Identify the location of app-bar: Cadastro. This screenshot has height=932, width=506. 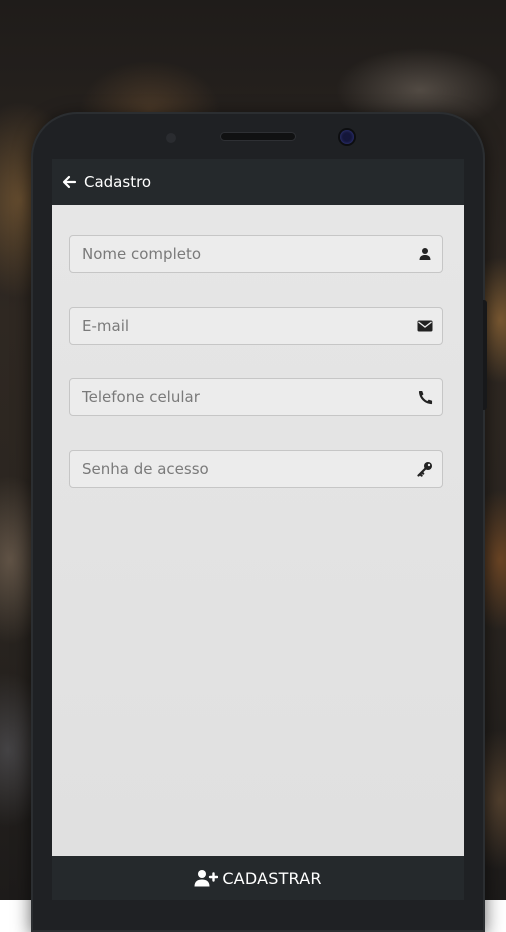
(258, 182).